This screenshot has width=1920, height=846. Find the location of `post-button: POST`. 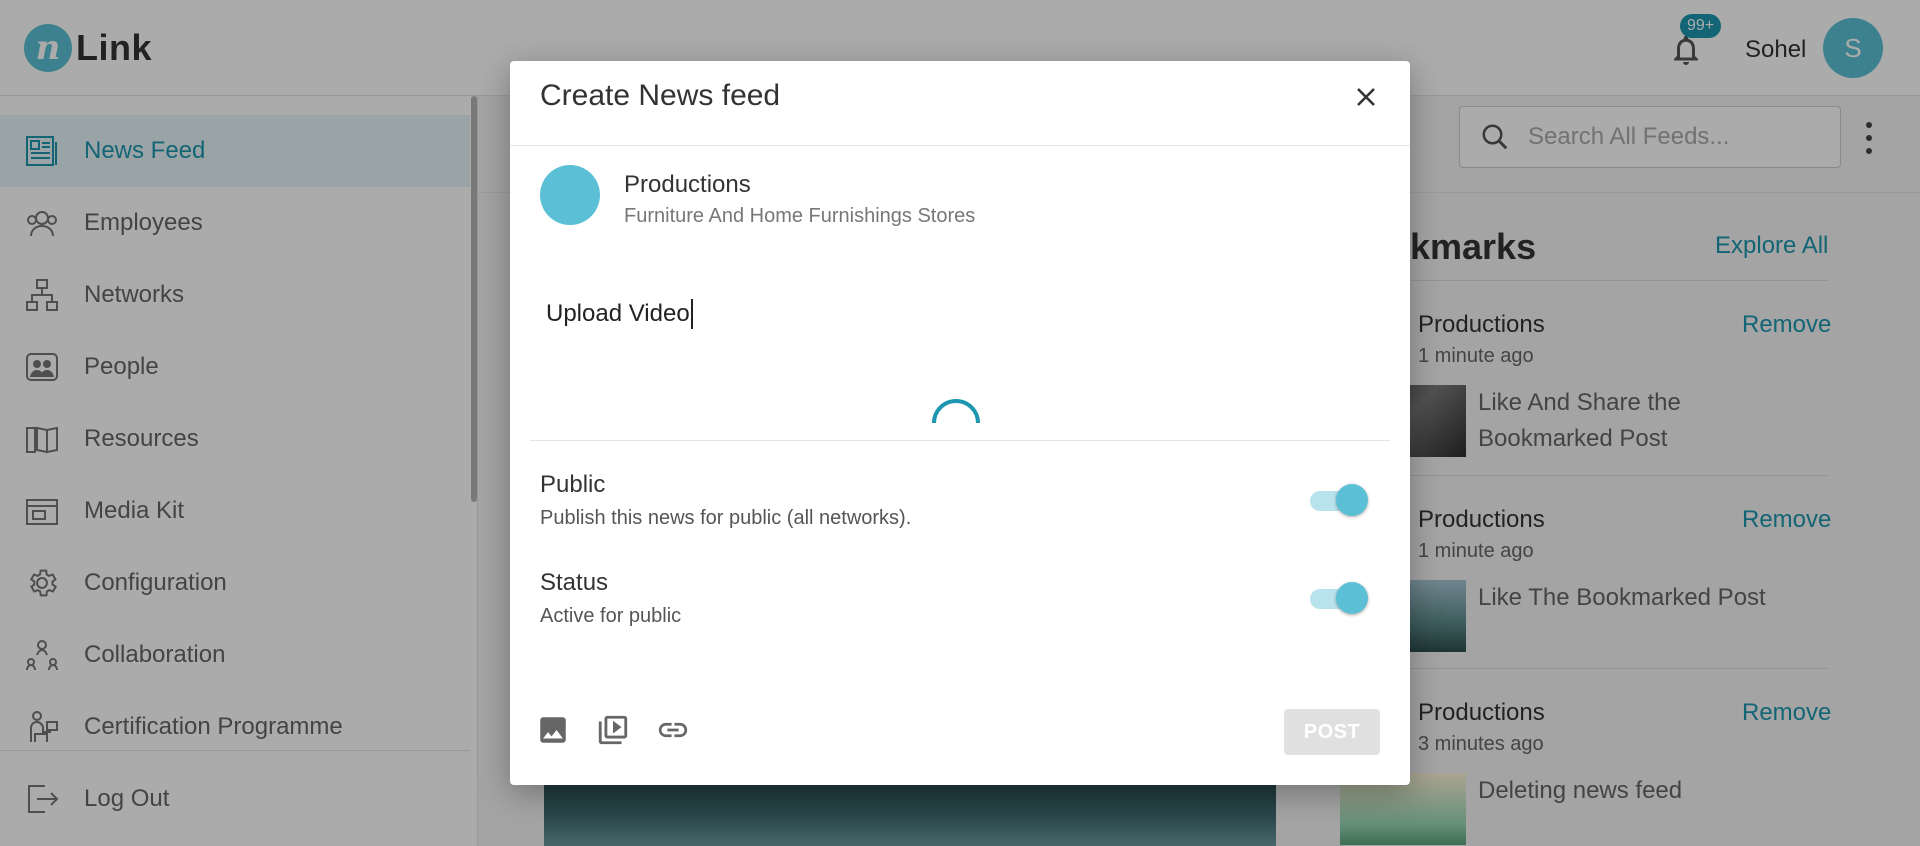

post-button: POST is located at coordinates (1332, 732).